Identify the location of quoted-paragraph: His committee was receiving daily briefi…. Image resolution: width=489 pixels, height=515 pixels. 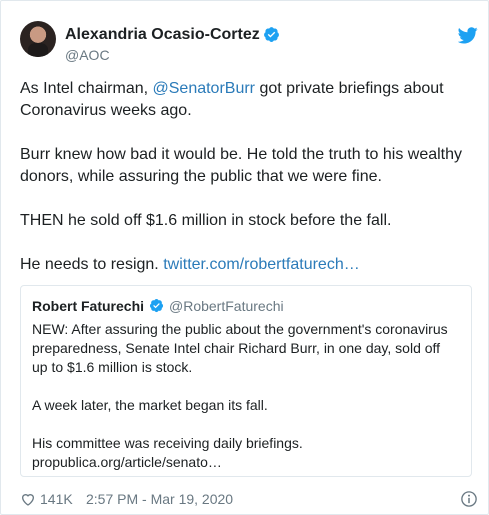
(244, 453).